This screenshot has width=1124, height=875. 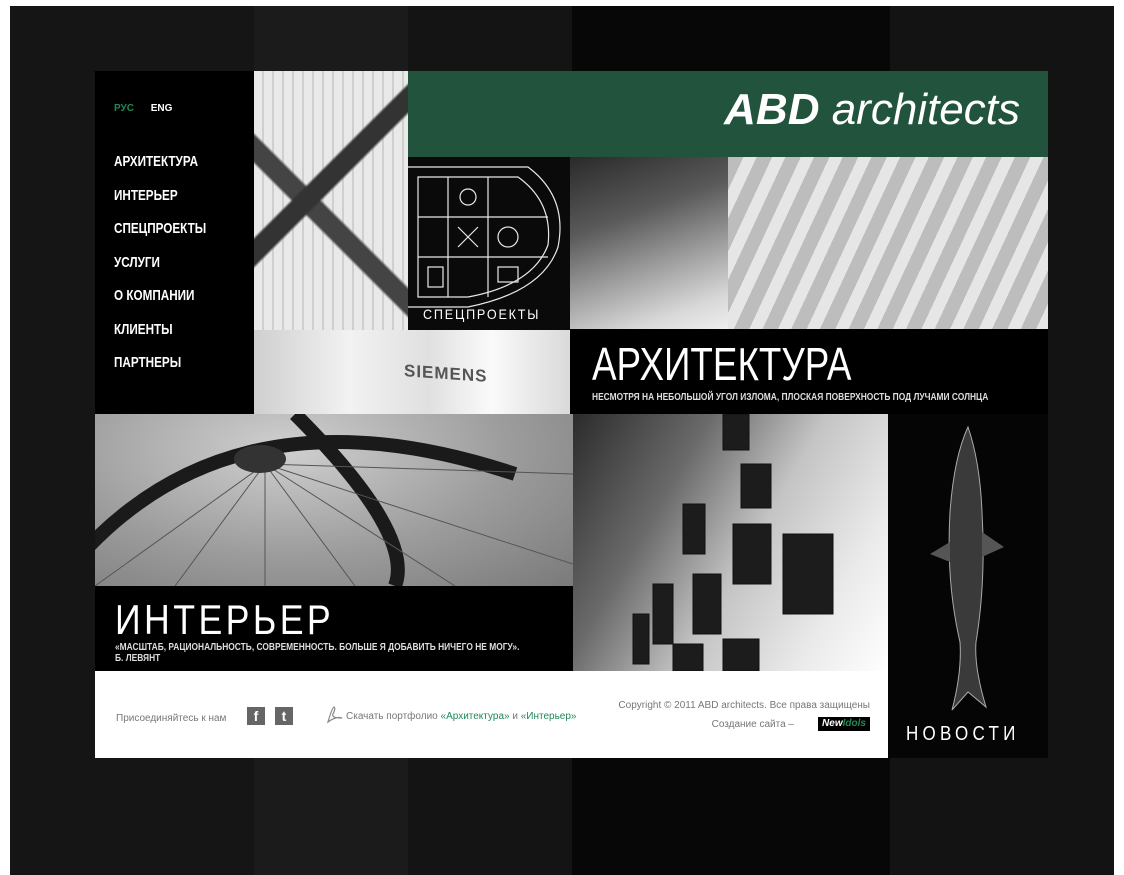 What do you see at coordinates (482, 314) in the screenshot?
I see `special-projects-label: СПЕЦПРОЕКТЫ` at bounding box center [482, 314].